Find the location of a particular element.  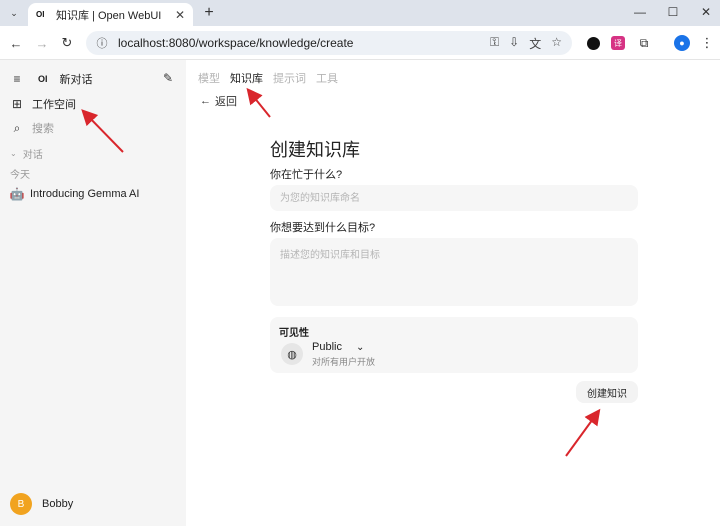

password-key-icon: ⚿ is located at coordinates (494, 43).